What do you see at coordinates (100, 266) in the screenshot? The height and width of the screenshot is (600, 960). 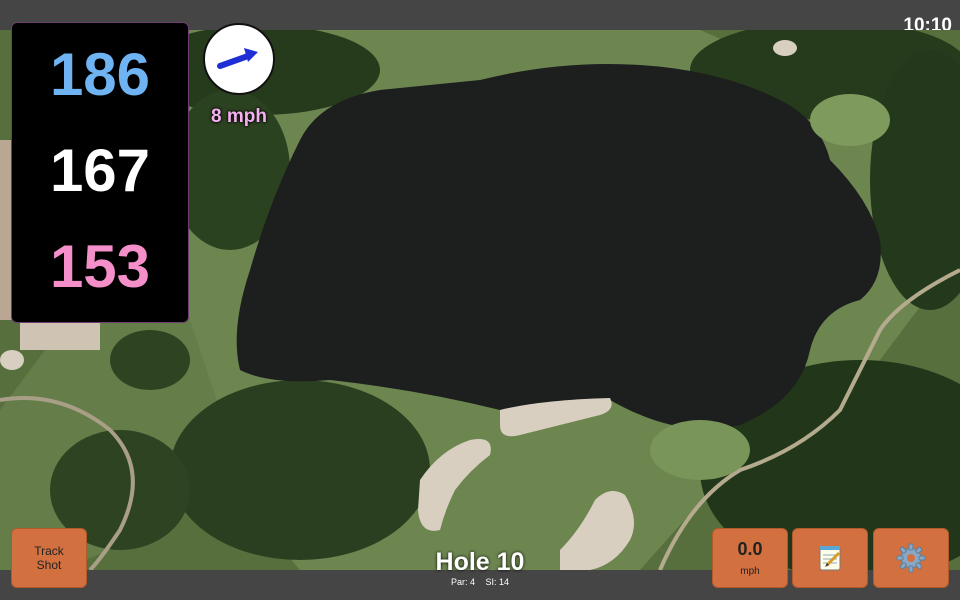 I see `front-distance: 153` at bounding box center [100, 266].